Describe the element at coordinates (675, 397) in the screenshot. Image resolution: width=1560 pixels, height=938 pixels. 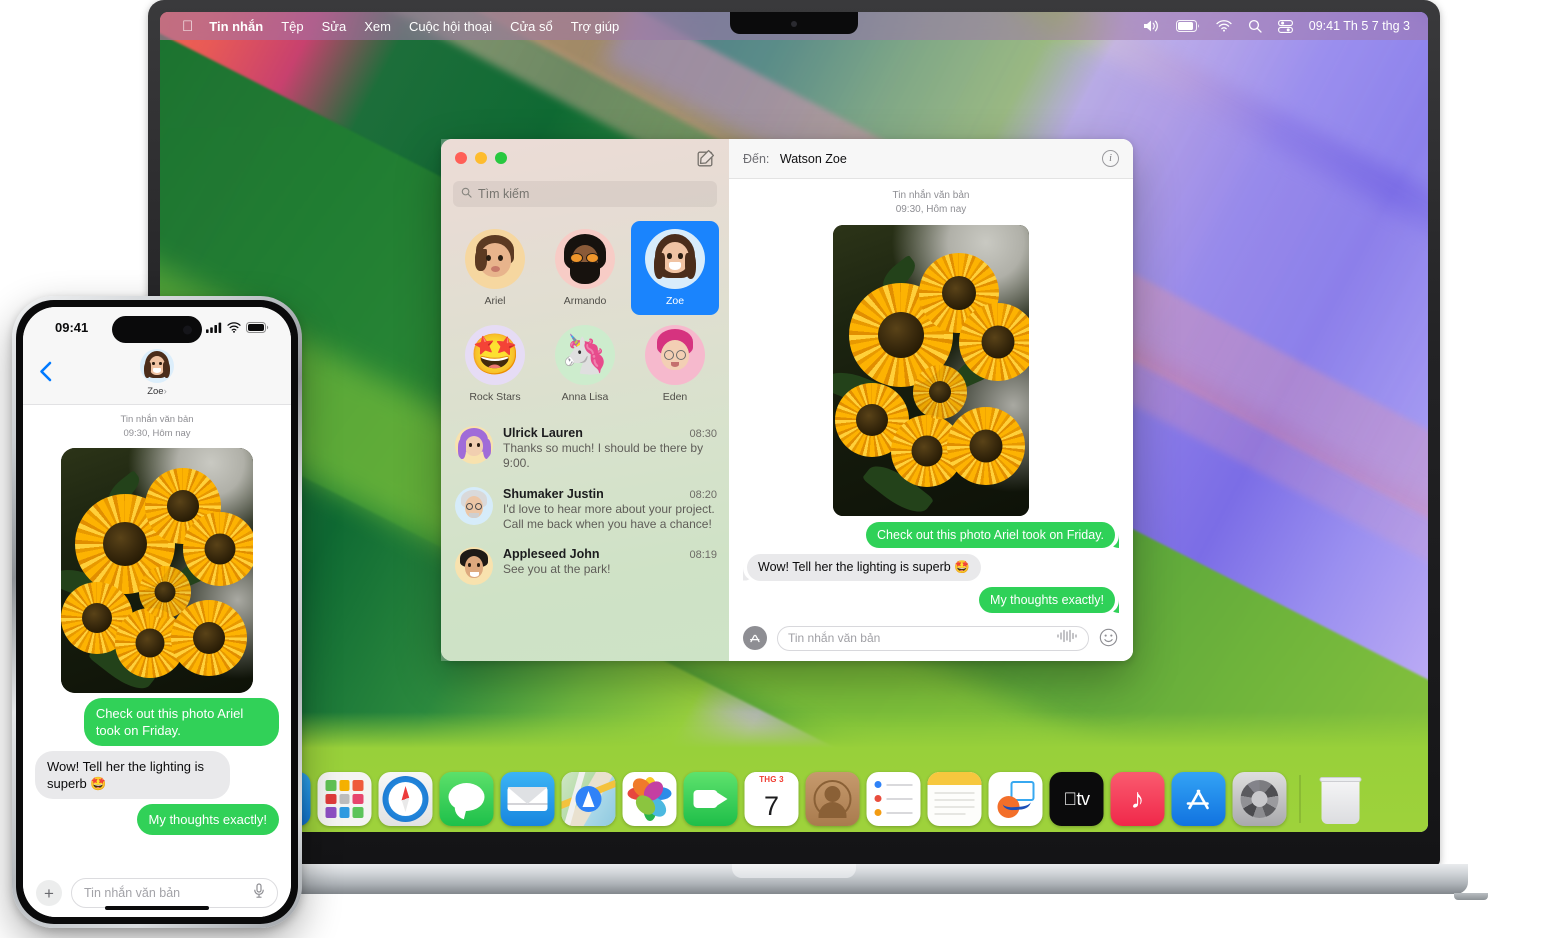
I see `pinned-label: Eden` at that location.